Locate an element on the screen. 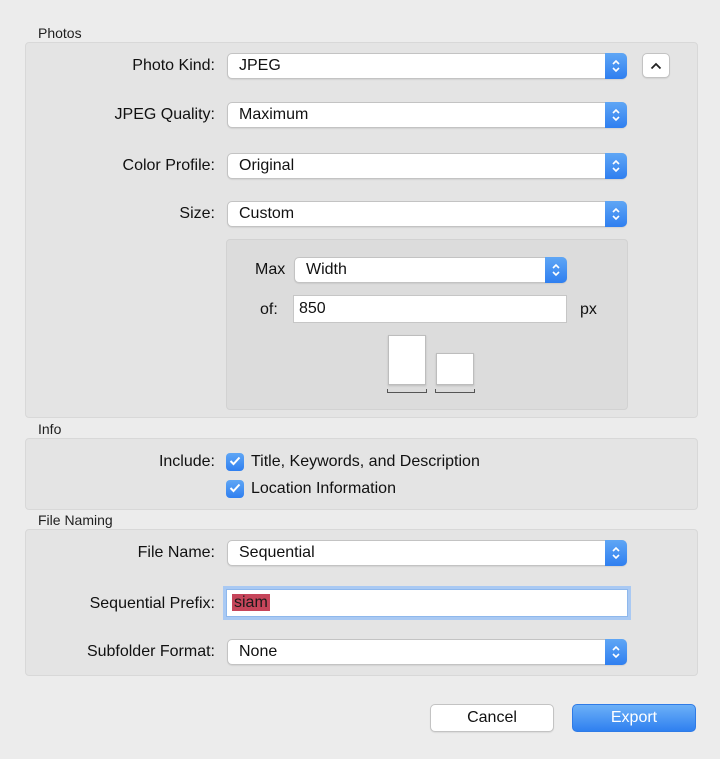 This screenshot has height=759, width=720. photos-section-title: Photos is located at coordinates (60, 33).